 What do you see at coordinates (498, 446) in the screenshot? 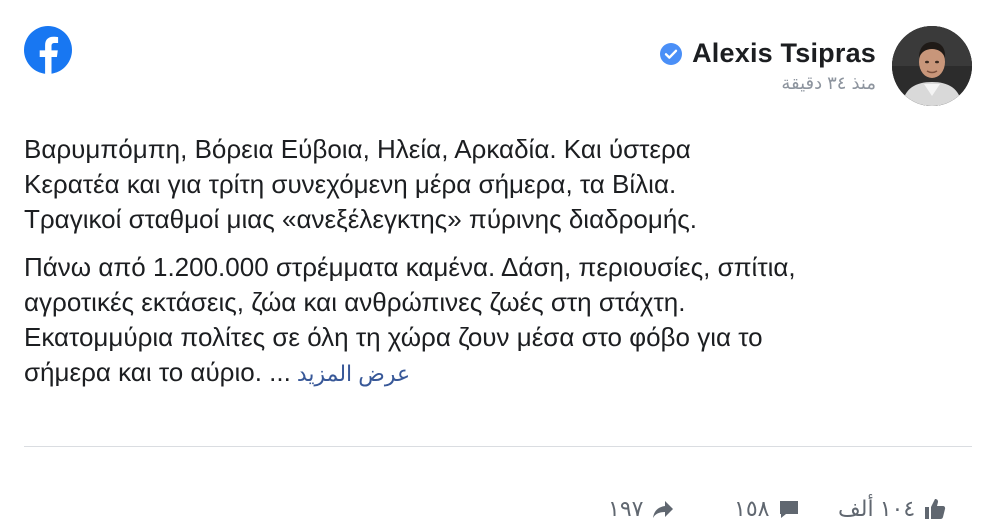
I see `divider` at bounding box center [498, 446].